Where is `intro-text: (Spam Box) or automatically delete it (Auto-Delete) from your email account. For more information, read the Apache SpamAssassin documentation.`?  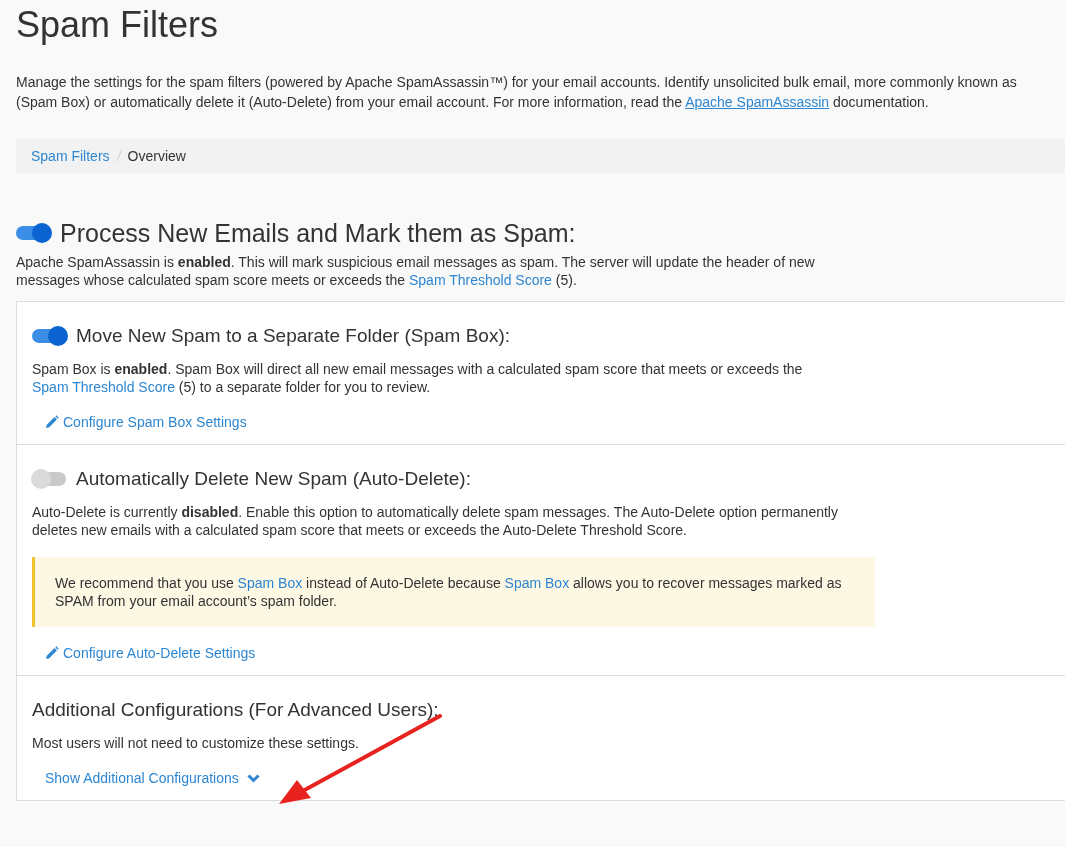
intro-text: (Spam Box) or automatically delete it (Auto-Delete) from your email account. For more information, read the Apache SpamAssassin documentation. is located at coordinates (473, 102).